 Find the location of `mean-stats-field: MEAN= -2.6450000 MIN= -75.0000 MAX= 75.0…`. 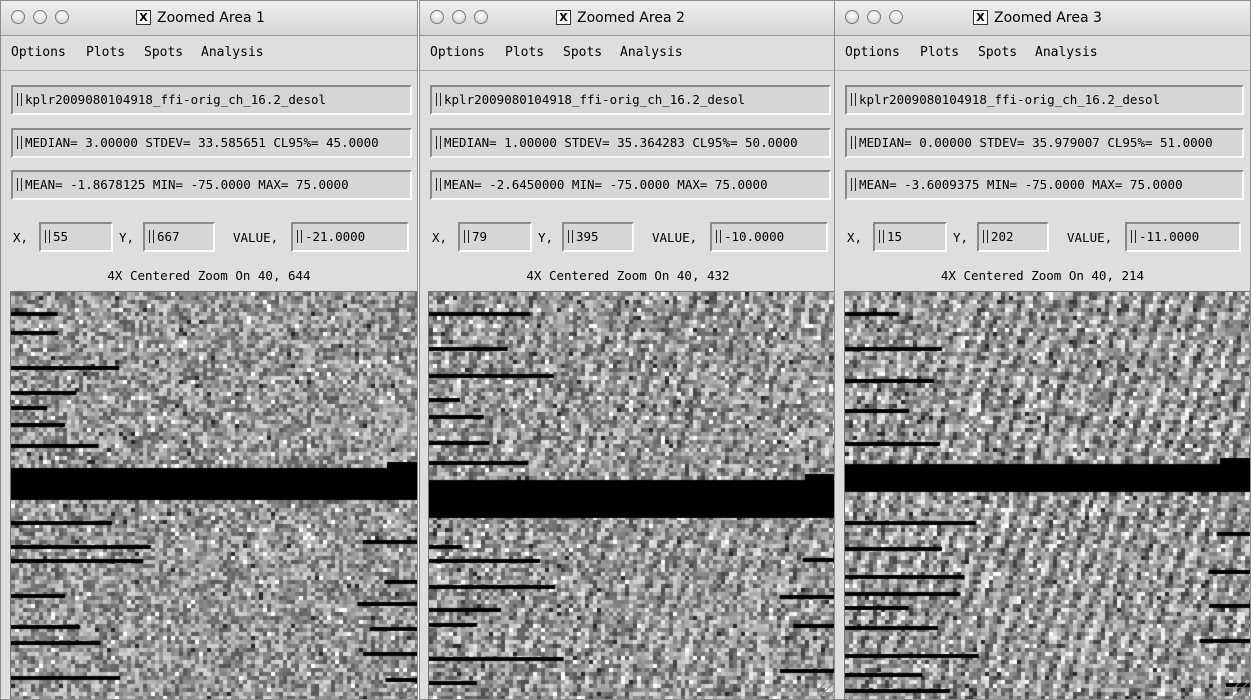

mean-stats-field: MEAN= -2.6450000 MIN= -75.0000 MAX= 75.0… is located at coordinates (630, 185).